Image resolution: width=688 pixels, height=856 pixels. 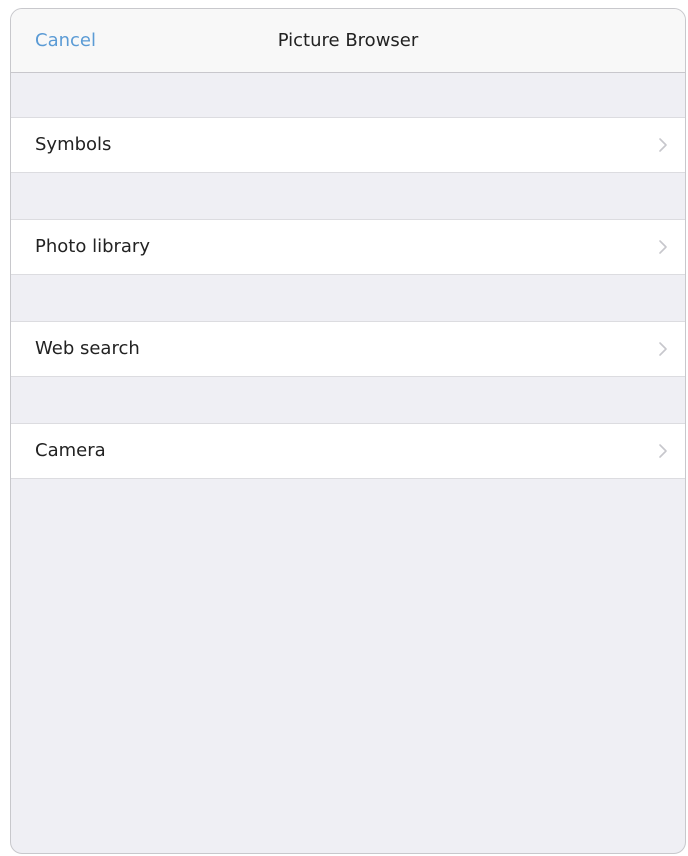 I want to click on navigation-bar: Cancel Picture Browser, so click(x=348, y=41).